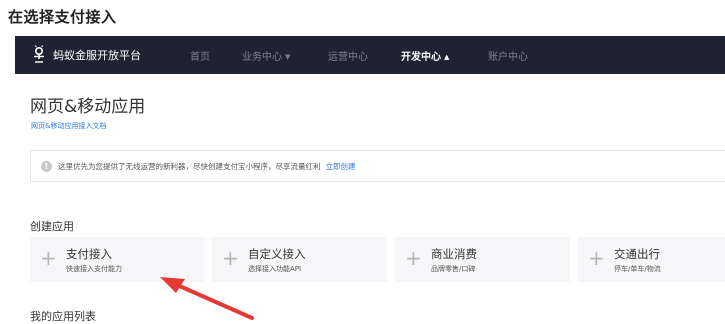 Image resolution: width=725 pixels, height=324 pixels. I want to click on top-navbar: 蚂蚁金服开放平台 首页 业务中心 ▼ 运营中心 开发中心 ▲ 账户中心, so click(370, 55).